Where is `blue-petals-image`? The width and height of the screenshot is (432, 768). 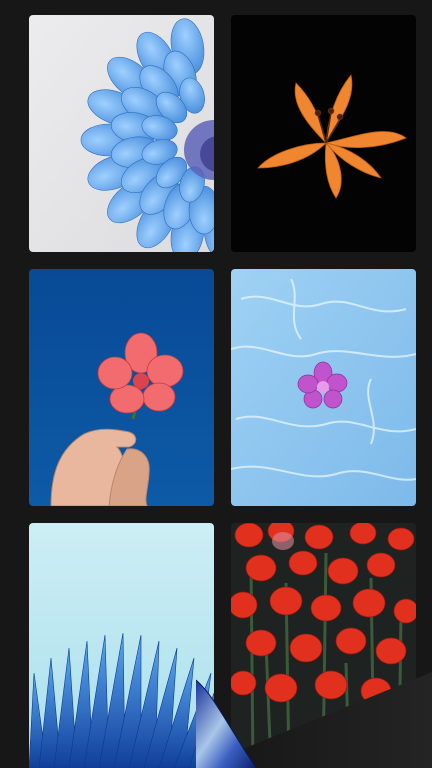 blue-petals-image is located at coordinates (121, 645).